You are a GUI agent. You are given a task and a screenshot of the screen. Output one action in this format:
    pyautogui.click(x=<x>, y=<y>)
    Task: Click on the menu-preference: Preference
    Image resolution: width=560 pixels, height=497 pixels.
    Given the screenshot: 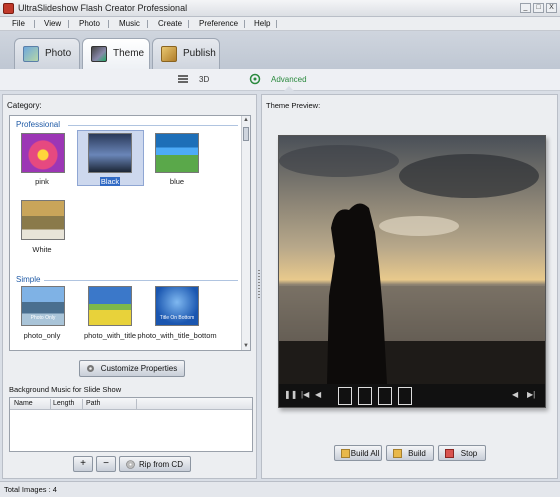 What is the action you would take?
    pyautogui.click(x=218, y=23)
    